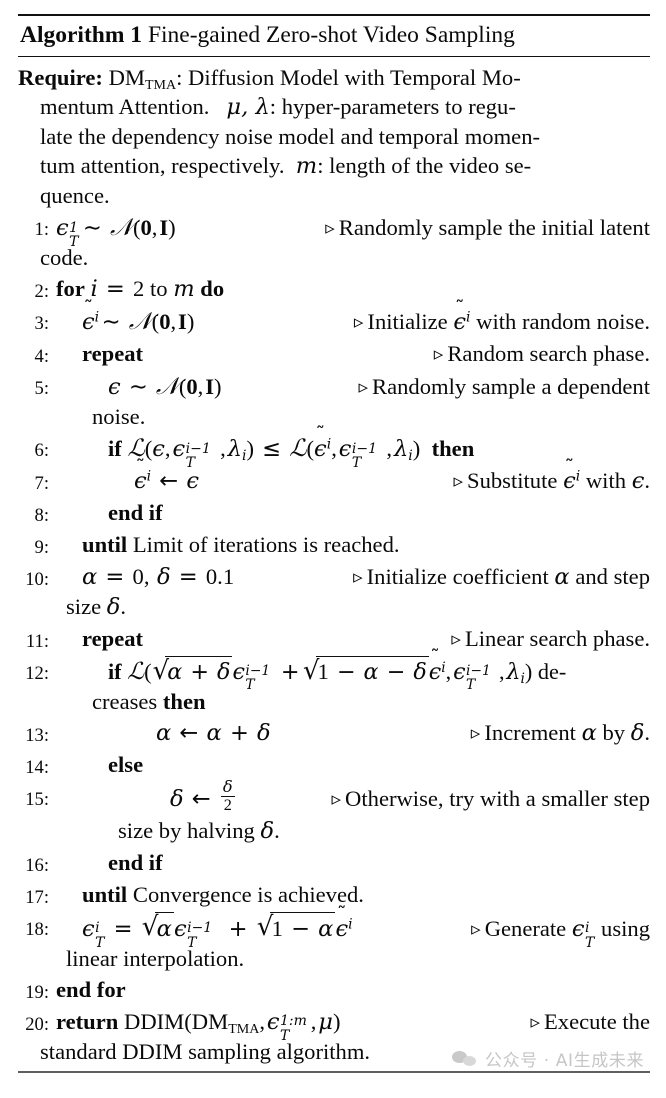 Image resolution: width=666 pixels, height=1098 pixels. Describe the element at coordinates (512, 481) in the screenshot. I see `line-7-comment-text: Substitute` at that location.